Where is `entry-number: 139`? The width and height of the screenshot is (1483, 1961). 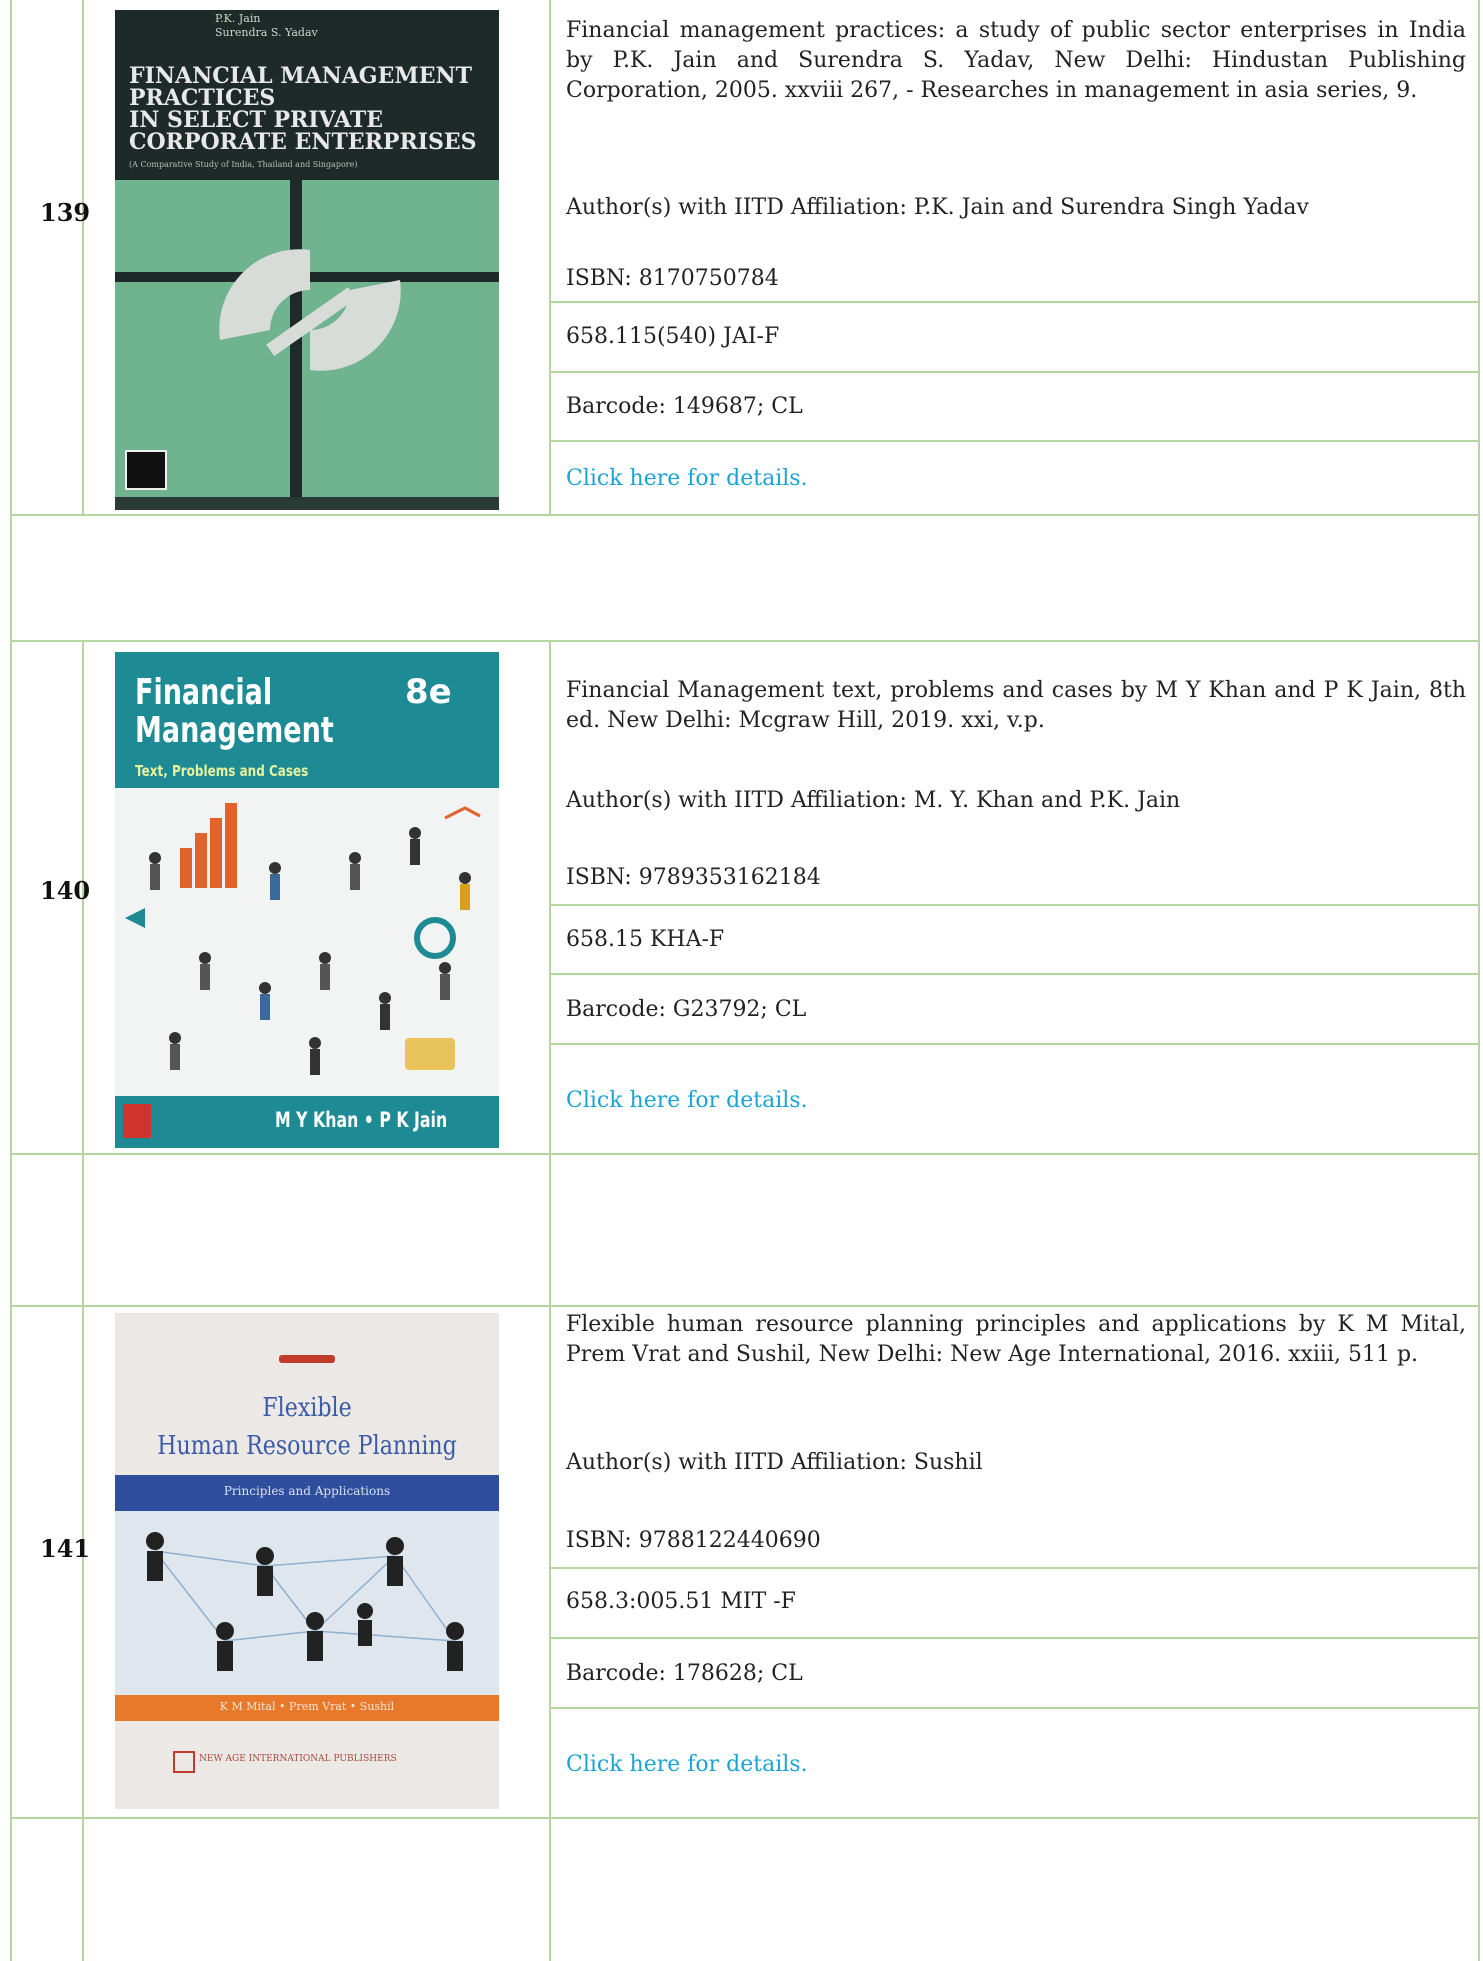 entry-number: 139 is located at coordinates (65, 212).